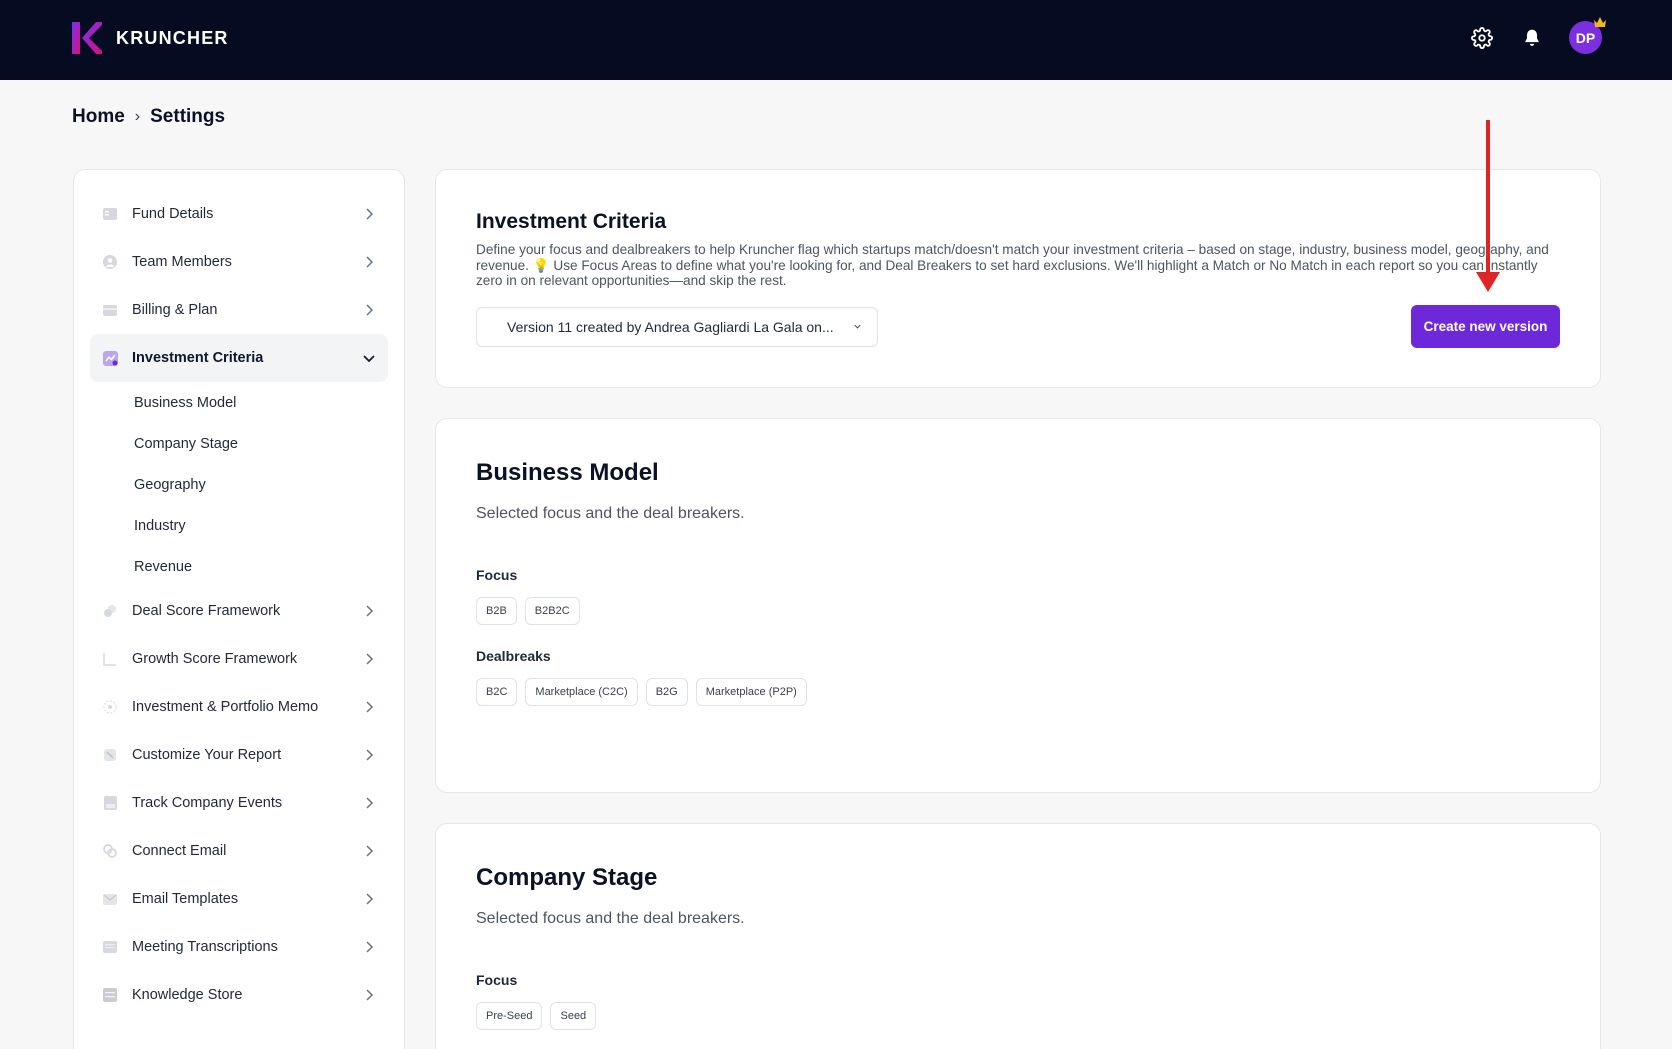  What do you see at coordinates (513, 656) in the screenshot?
I see `dealbreaks-label: Dealbreaks` at bounding box center [513, 656].